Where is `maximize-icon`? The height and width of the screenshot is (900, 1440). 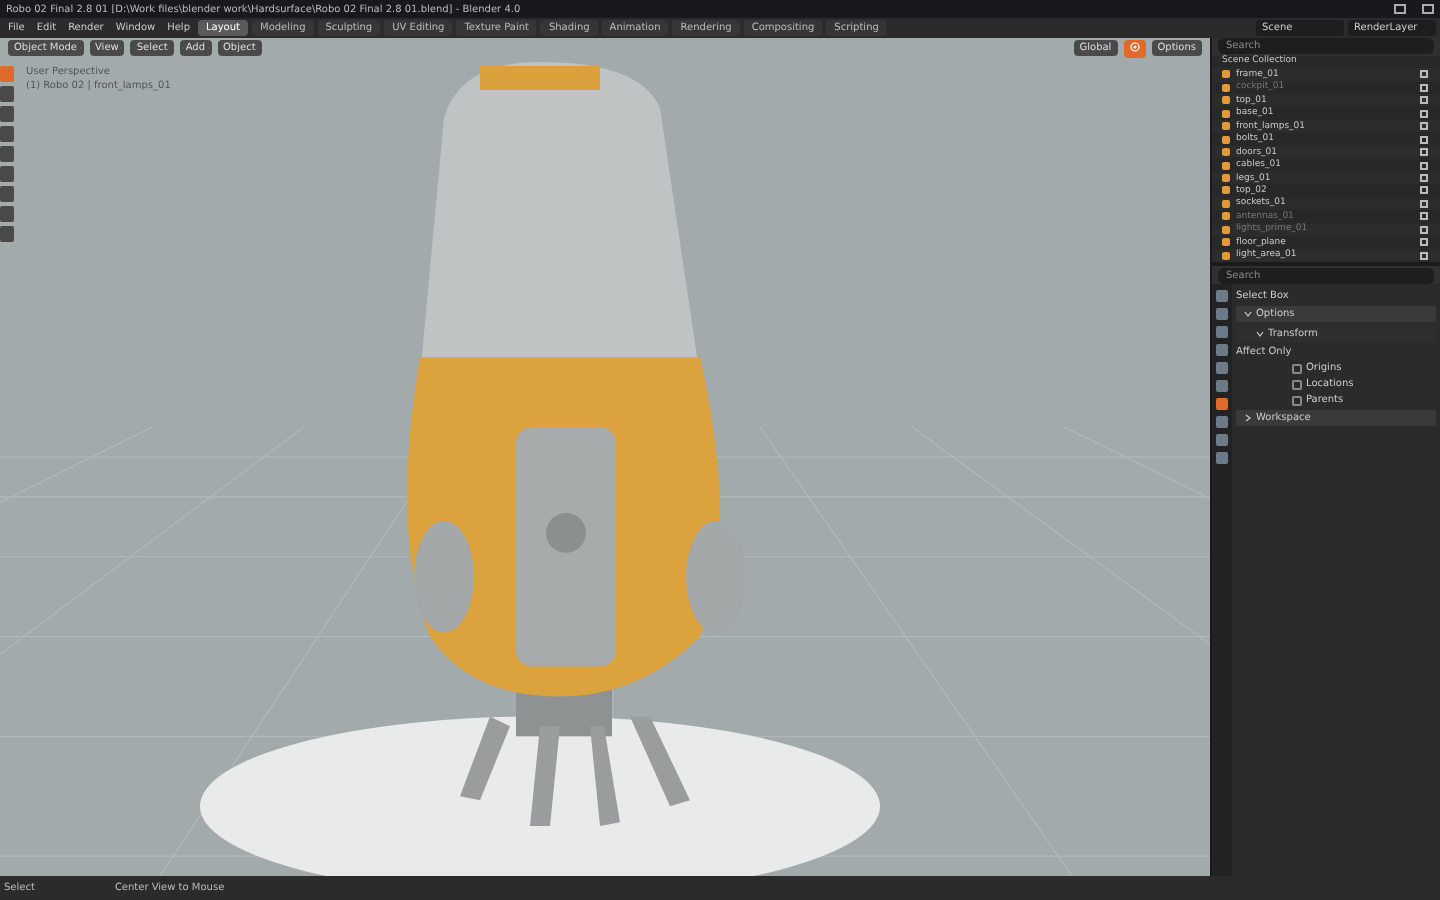 maximize-icon is located at coordinates (1428, 9).